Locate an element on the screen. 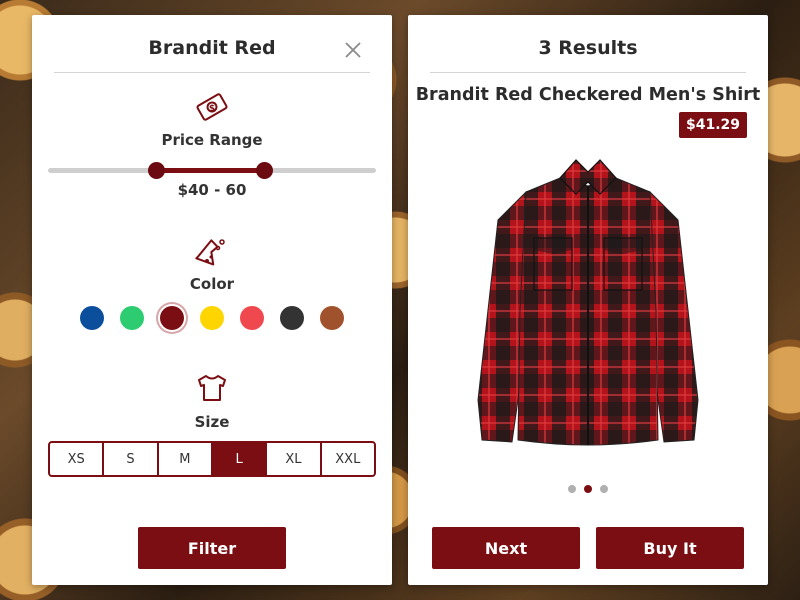 The width and height of the screenshot is (800, 600). filter-panel-title: Brandit Red is located at coordinates (212, 48).